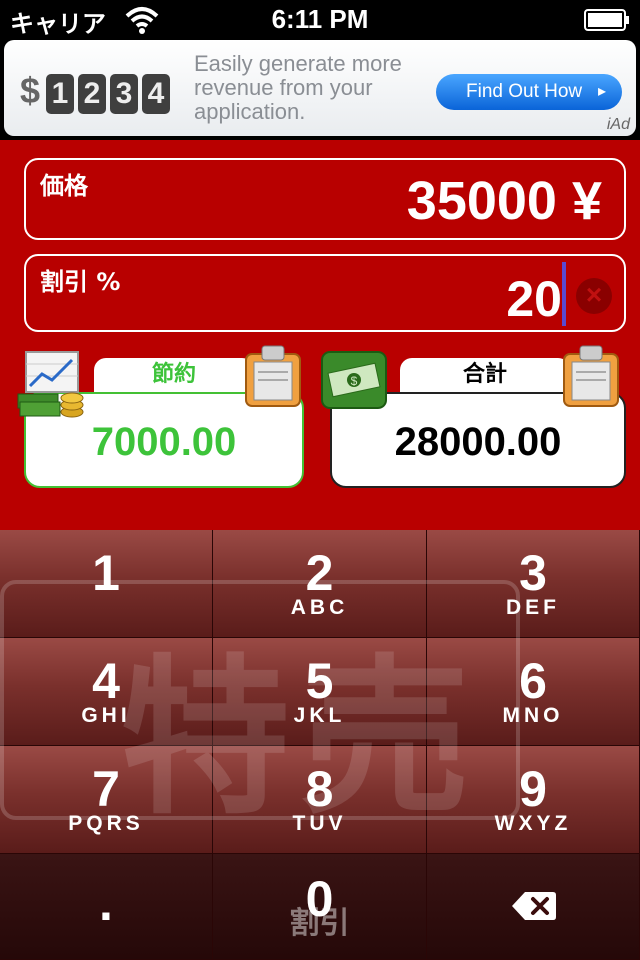 Image resolution: width=640 pixels, height=960 pixels. I want to click on key-digit: 2, so click(319, 573).